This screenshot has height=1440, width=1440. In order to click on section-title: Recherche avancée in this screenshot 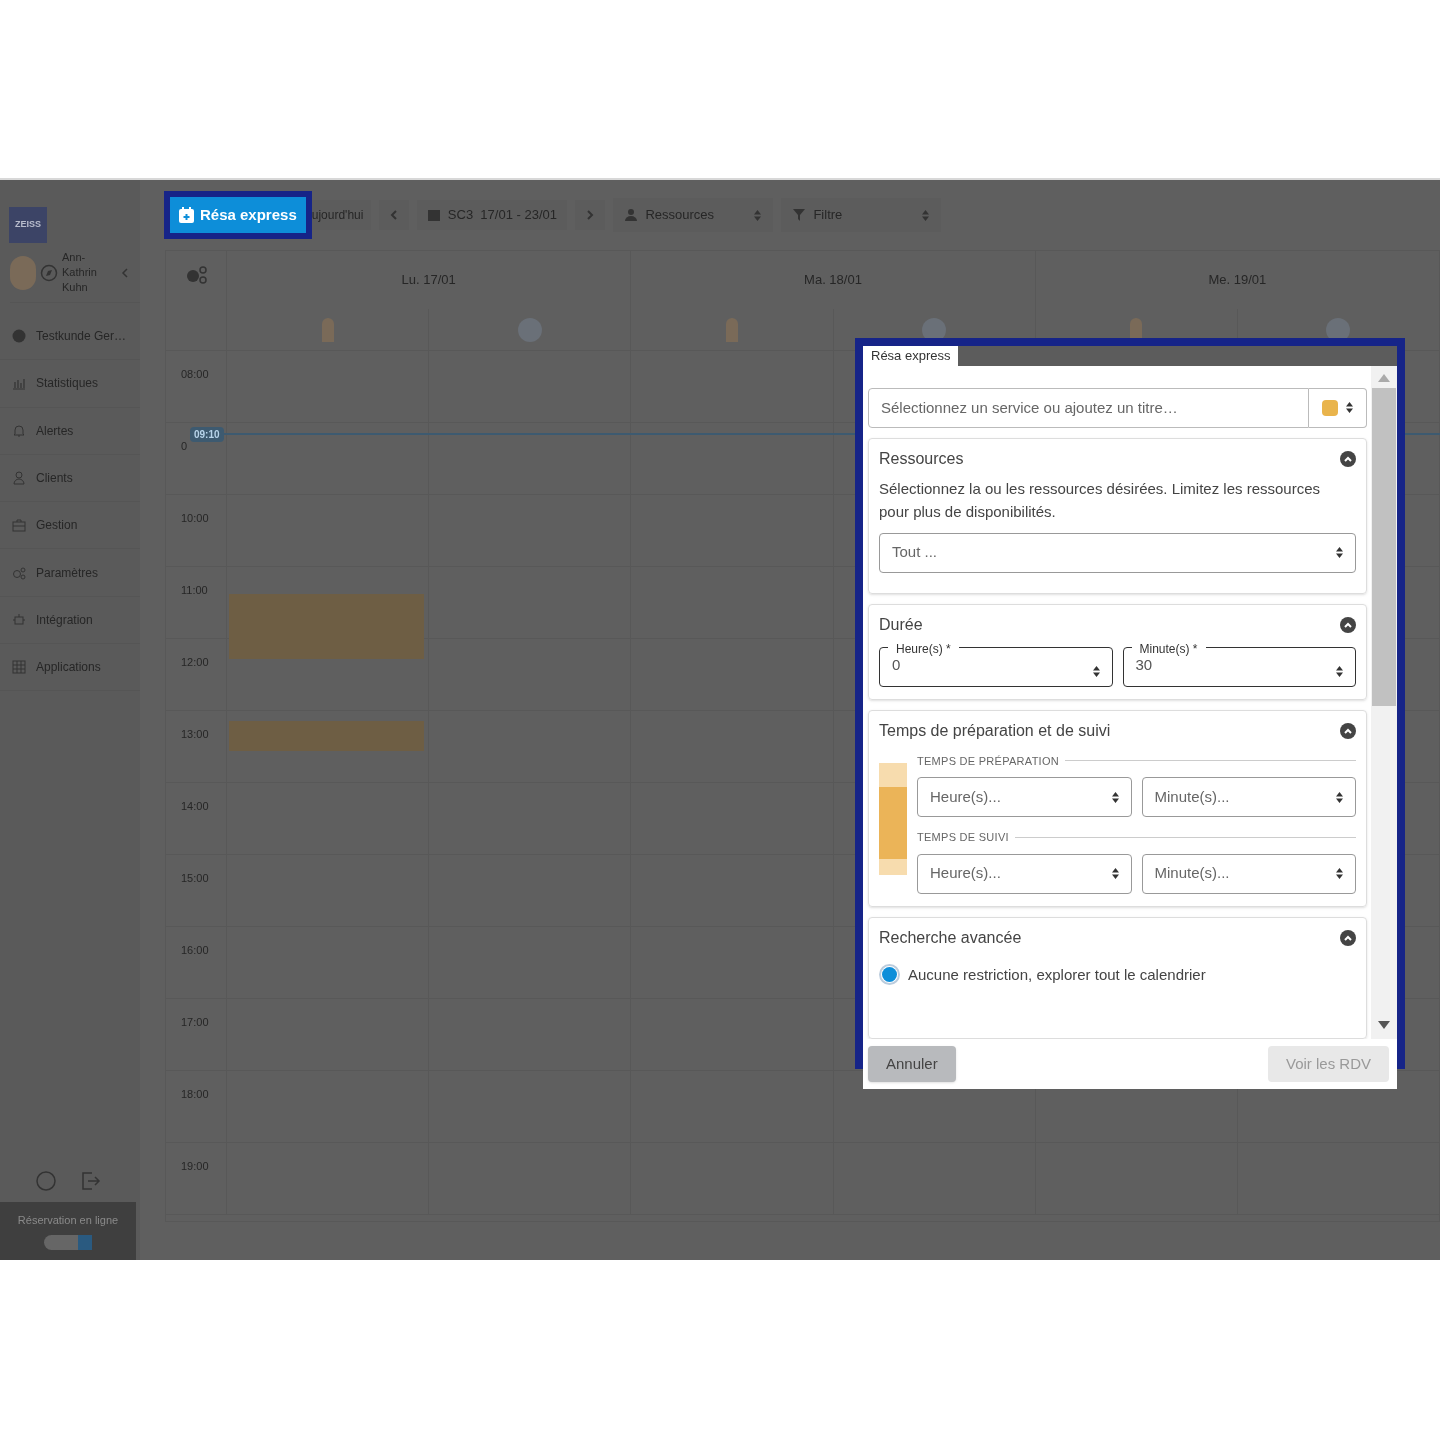, I will do `click(950, 937)`.